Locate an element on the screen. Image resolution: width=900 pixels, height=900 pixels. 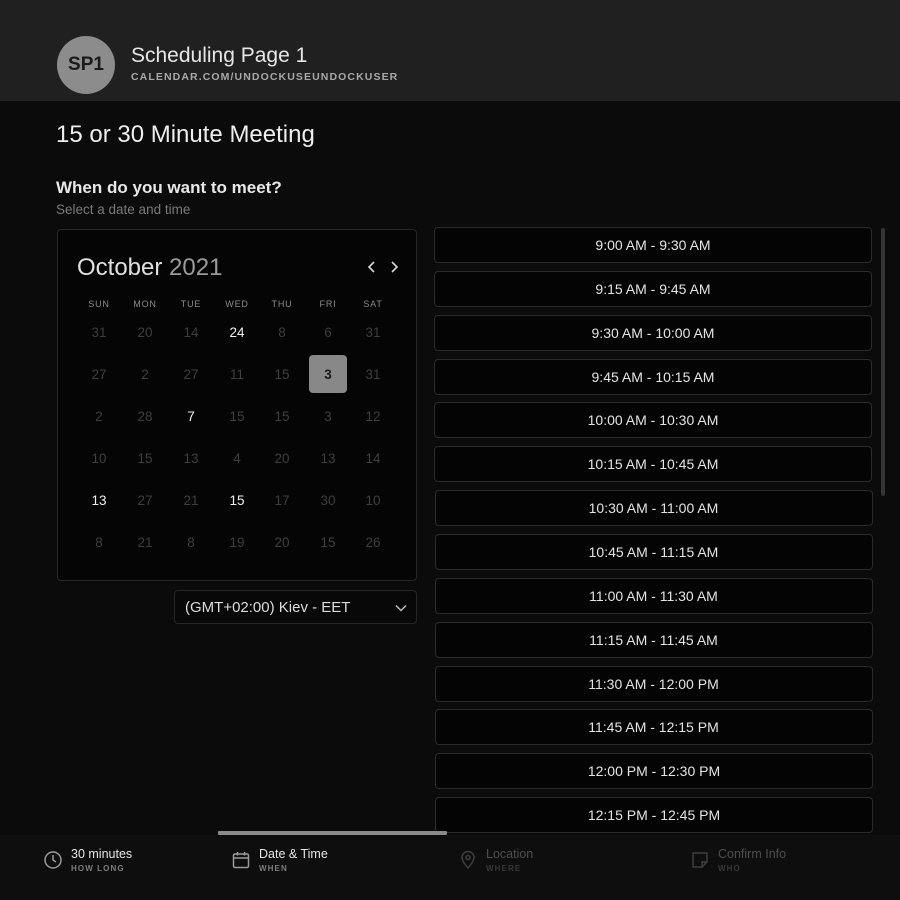
chevron-down-icon is located at coordinates (401, 608).